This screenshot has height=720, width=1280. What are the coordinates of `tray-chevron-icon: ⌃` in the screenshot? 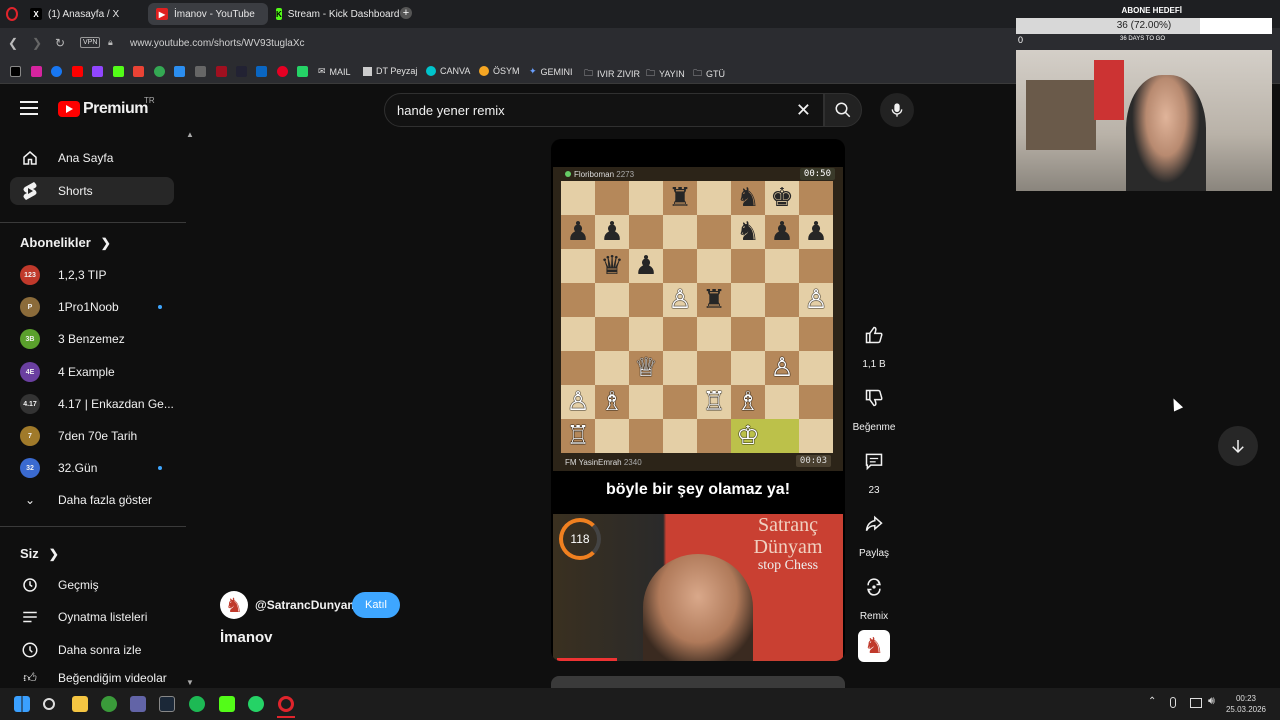 It's located at (1152, 701).